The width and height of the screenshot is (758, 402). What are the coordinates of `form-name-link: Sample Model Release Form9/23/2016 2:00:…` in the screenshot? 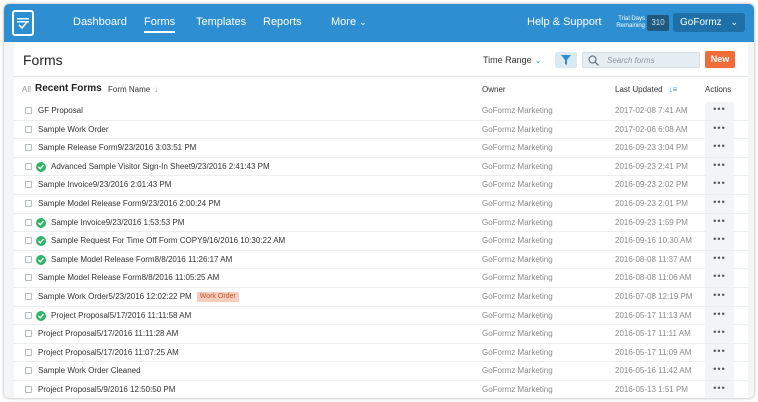 It's located at (129, 203).